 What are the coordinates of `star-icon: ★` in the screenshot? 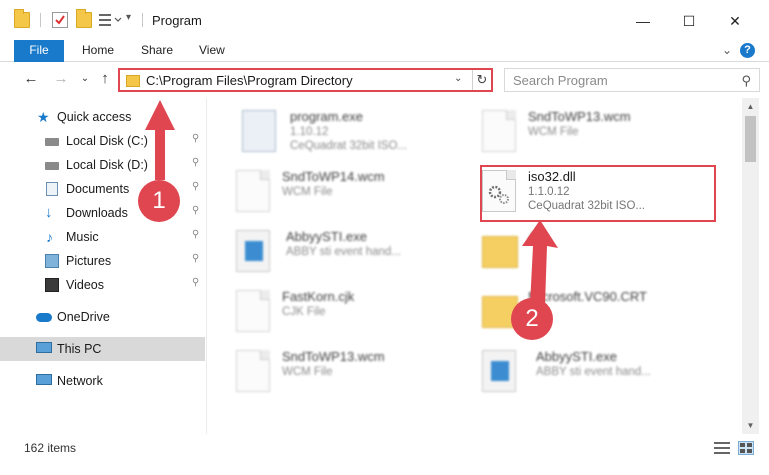 It's located at (43, 117).